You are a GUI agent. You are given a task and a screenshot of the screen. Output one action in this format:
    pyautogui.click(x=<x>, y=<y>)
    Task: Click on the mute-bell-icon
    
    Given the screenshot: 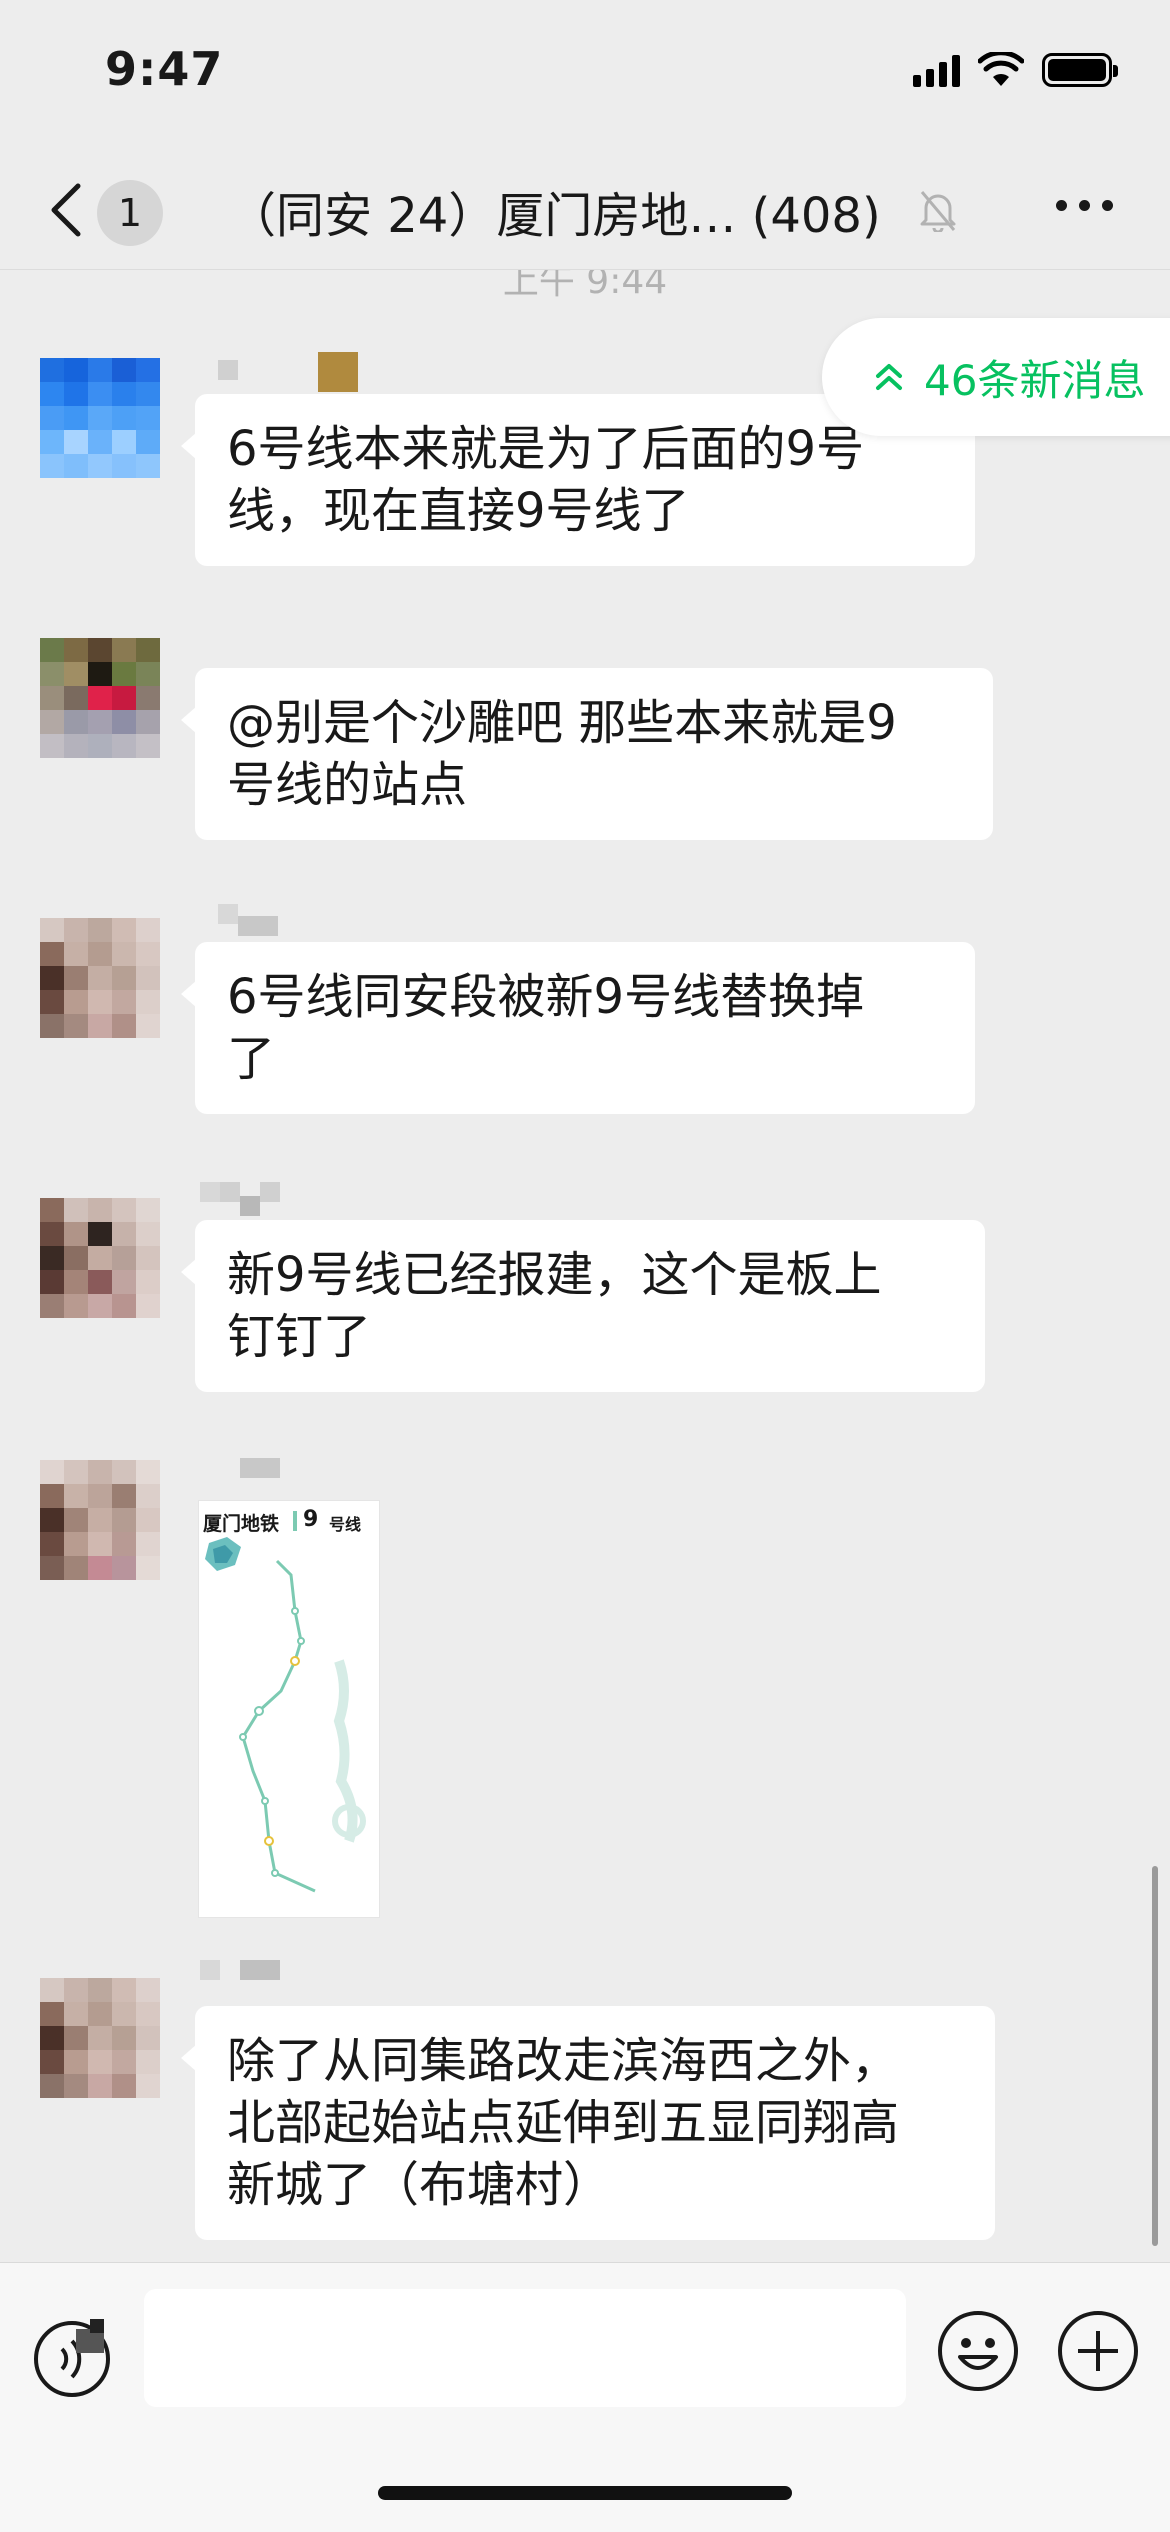 What is the action you would take?
    pyautogui.click(x=938, y=211)
    